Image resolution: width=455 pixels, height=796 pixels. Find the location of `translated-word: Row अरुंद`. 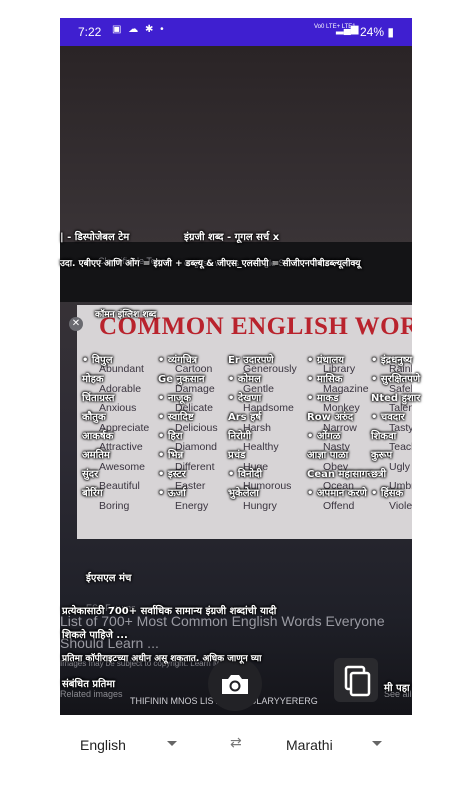

translated-word: Row अरुंद is located at coordinates (330, 417).